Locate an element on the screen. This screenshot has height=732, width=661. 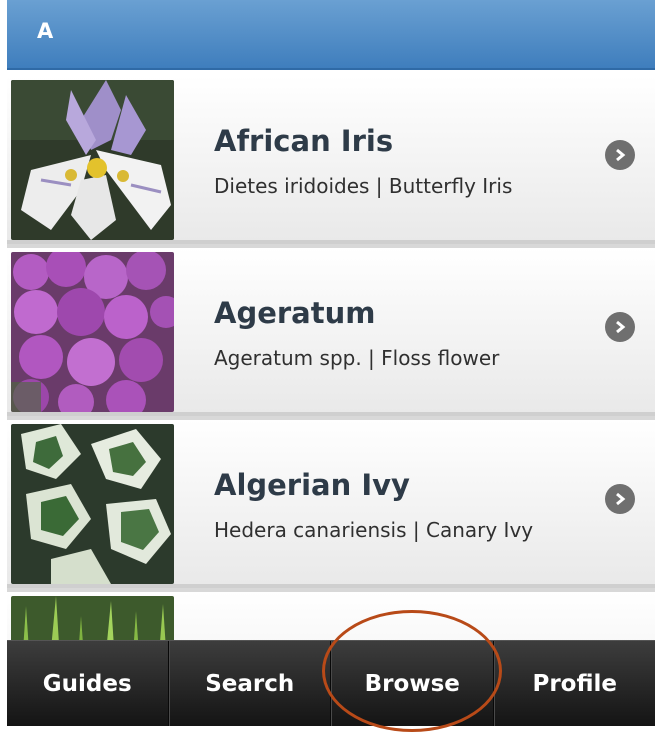
ageratum-thumbnail is located at coordinates (92, 332).